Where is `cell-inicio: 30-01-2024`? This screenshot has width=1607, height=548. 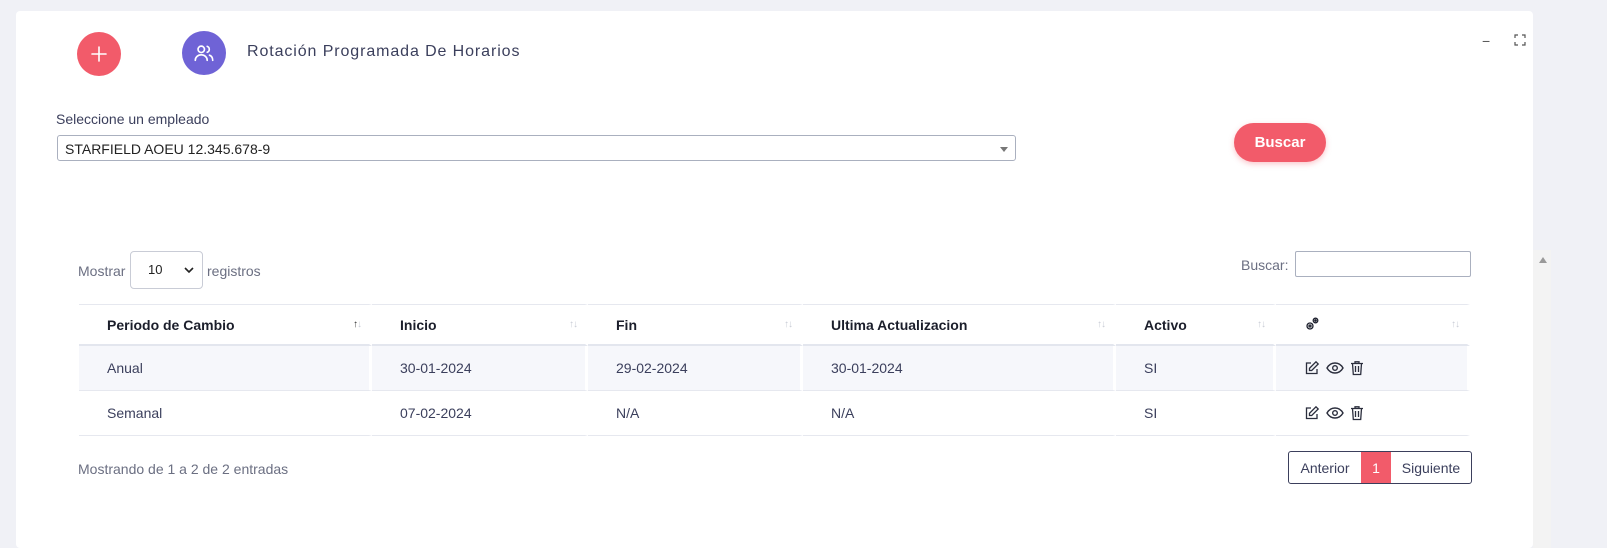 cell-inicio: 30-01-2024 is located at coordinates (480, 368).